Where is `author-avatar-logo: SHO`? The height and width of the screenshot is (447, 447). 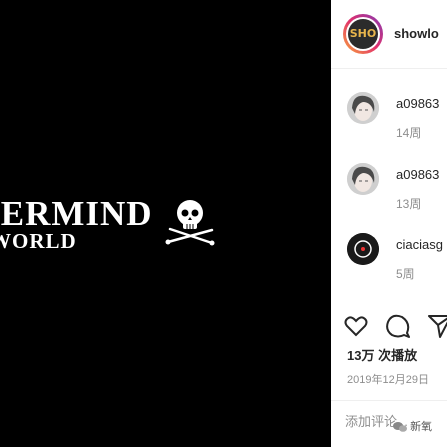 author-avatar-logo: SHO is located at coordinates (363, 34).